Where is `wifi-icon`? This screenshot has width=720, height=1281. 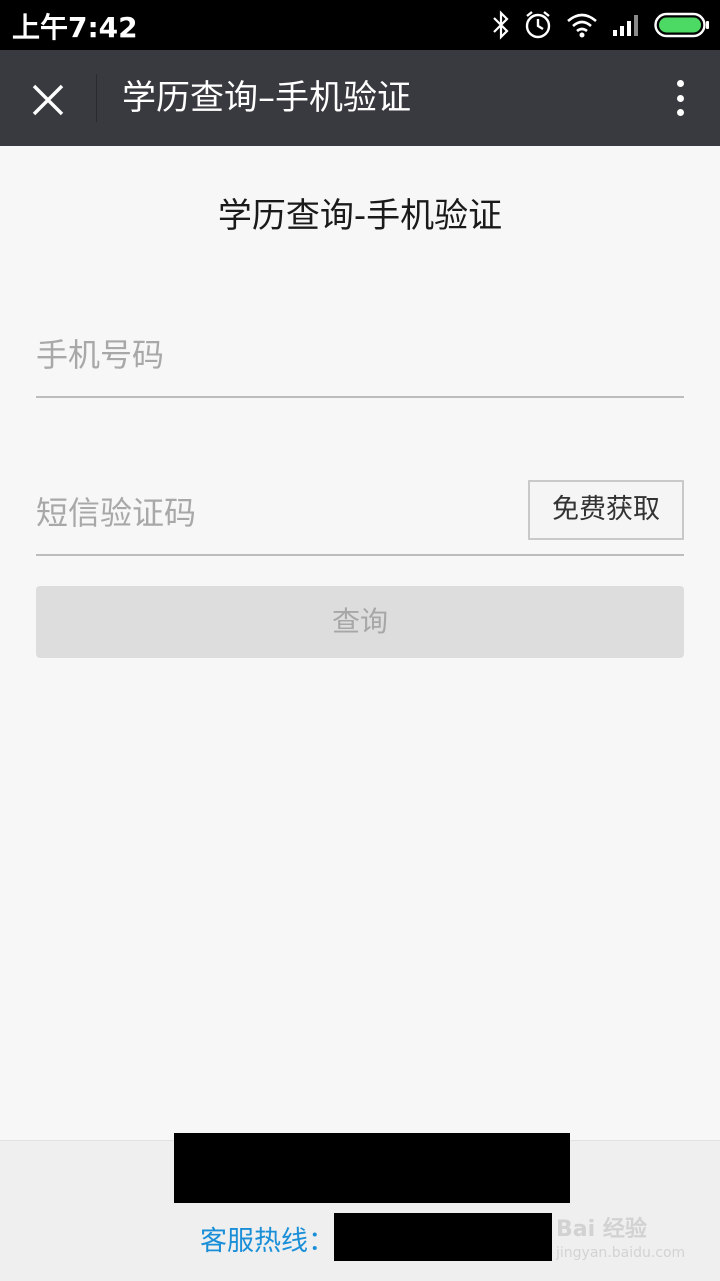
wifi-icon is located at coordinates (582, 25).